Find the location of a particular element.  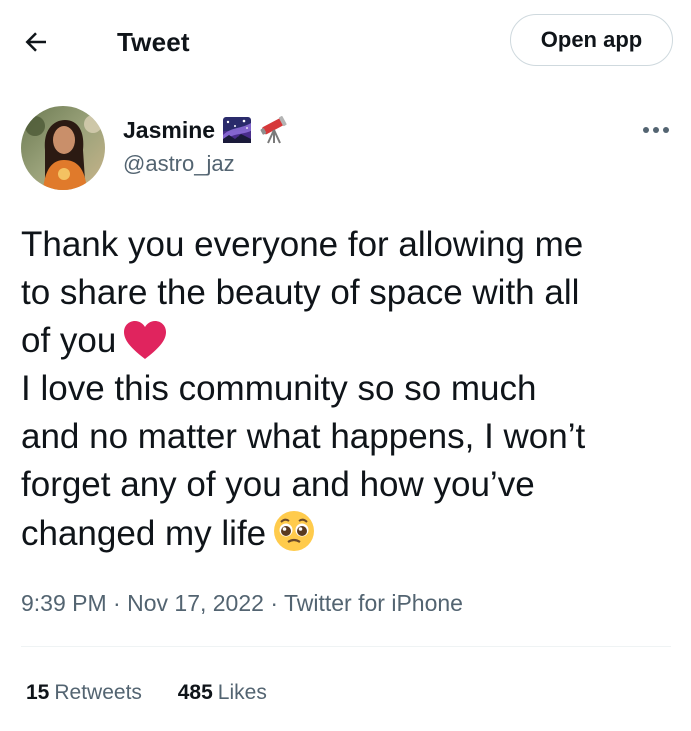

likes-count: 485 is located at coordinates (195, 692).